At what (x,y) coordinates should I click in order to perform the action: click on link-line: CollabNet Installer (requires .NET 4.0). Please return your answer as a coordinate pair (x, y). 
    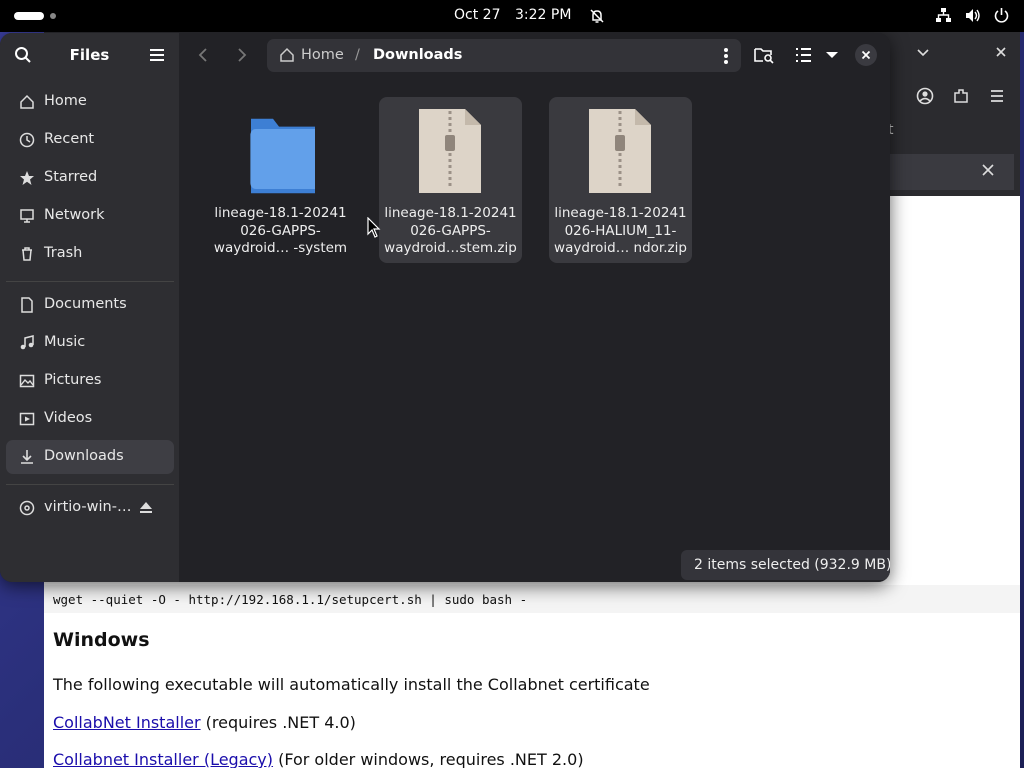
    Looking at the image, I should click on (204, 722).